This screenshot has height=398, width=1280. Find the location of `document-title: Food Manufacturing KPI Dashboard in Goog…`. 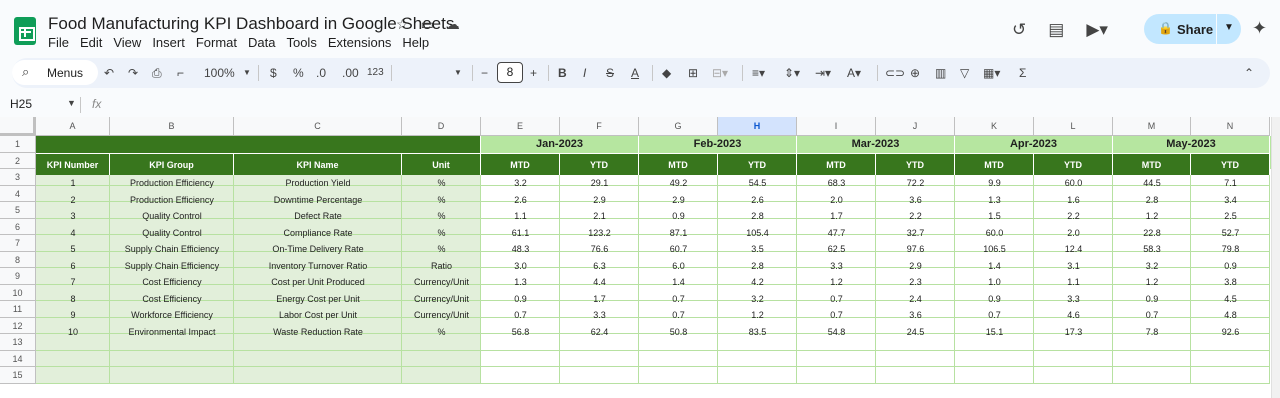

document-title: Food Manufacturing KPI Dashboard in Goog… is located at coordinates (251, 24).